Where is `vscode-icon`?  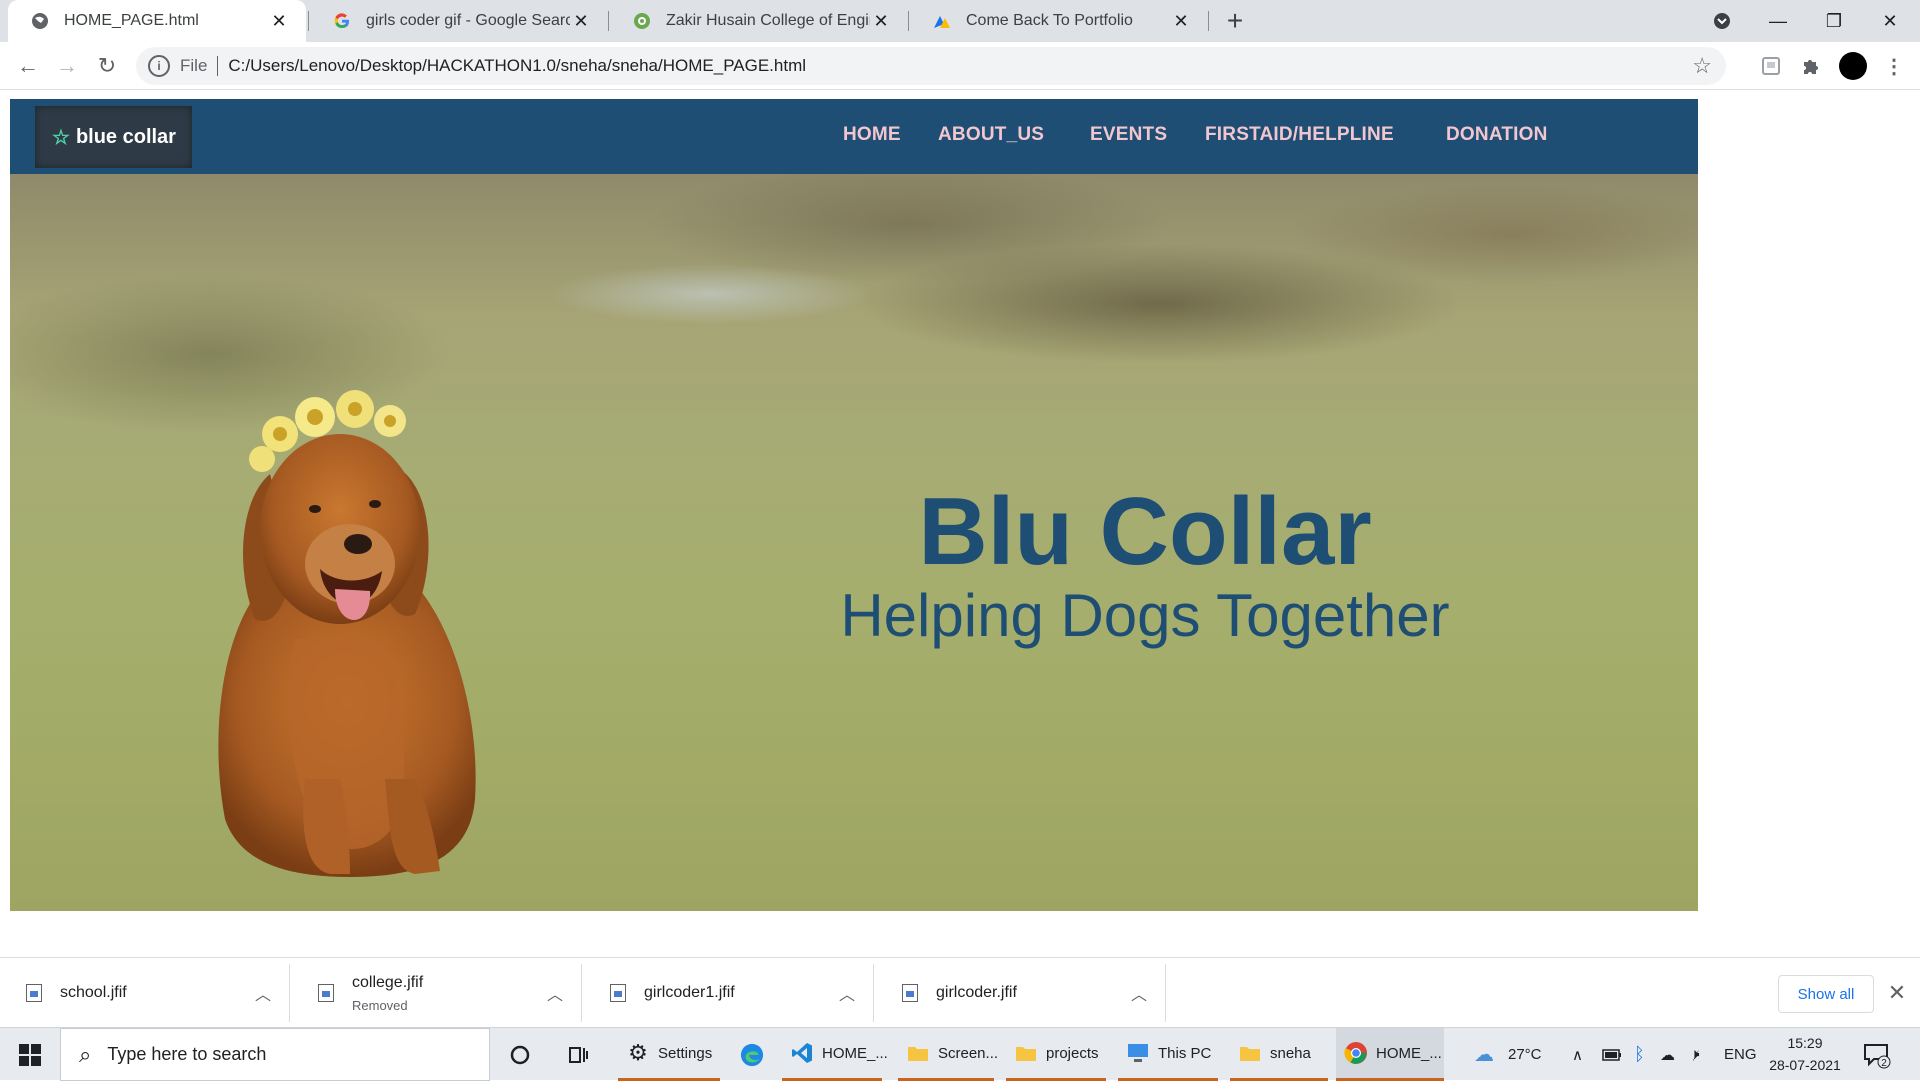 vscode-icon is located at coordinates (802, 1053).